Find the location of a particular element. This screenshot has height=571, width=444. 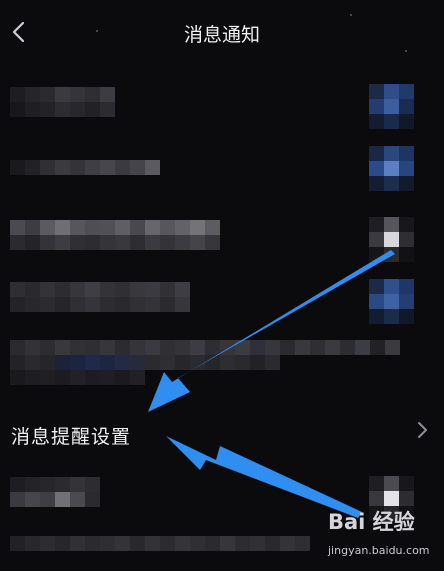

watermark-logo: Bai 经验 is located at coordinates (371, 522).